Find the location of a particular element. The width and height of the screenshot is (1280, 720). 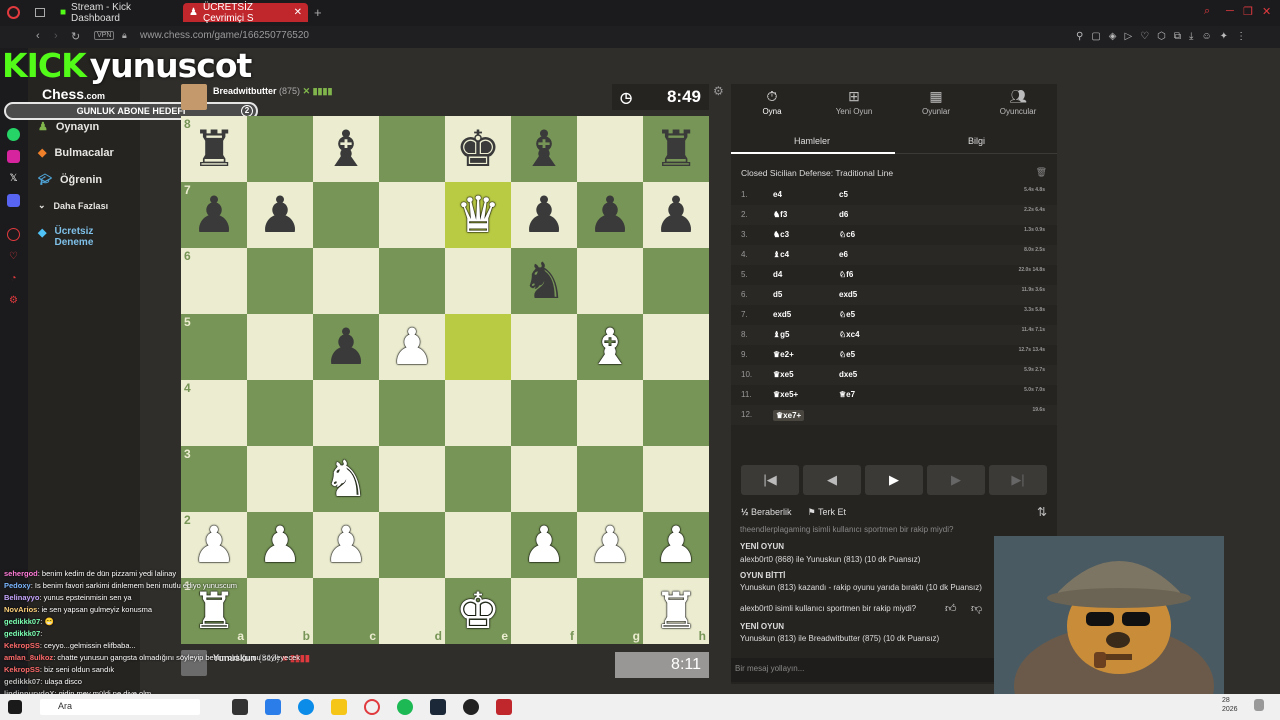

prev-move-button: ◀ is located at coordinates (832, 480).